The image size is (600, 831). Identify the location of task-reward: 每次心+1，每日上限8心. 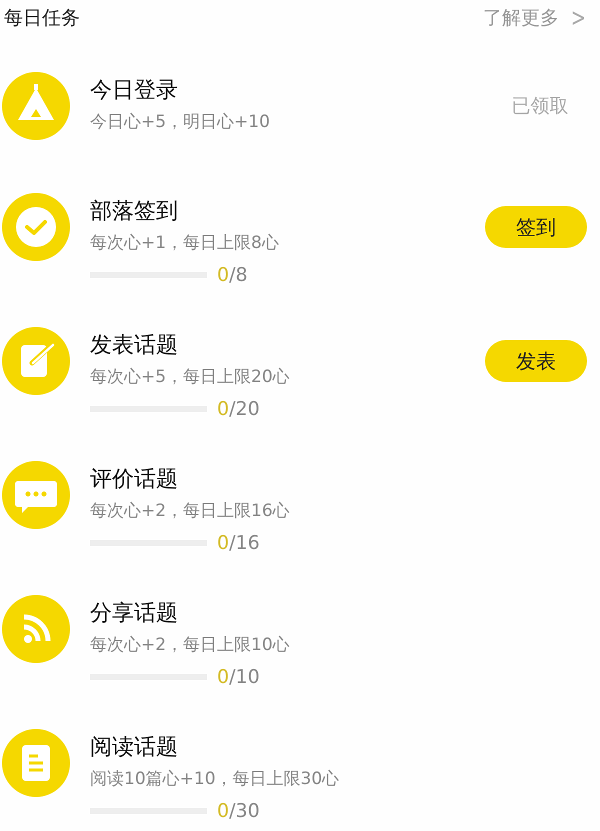
(185, 243).